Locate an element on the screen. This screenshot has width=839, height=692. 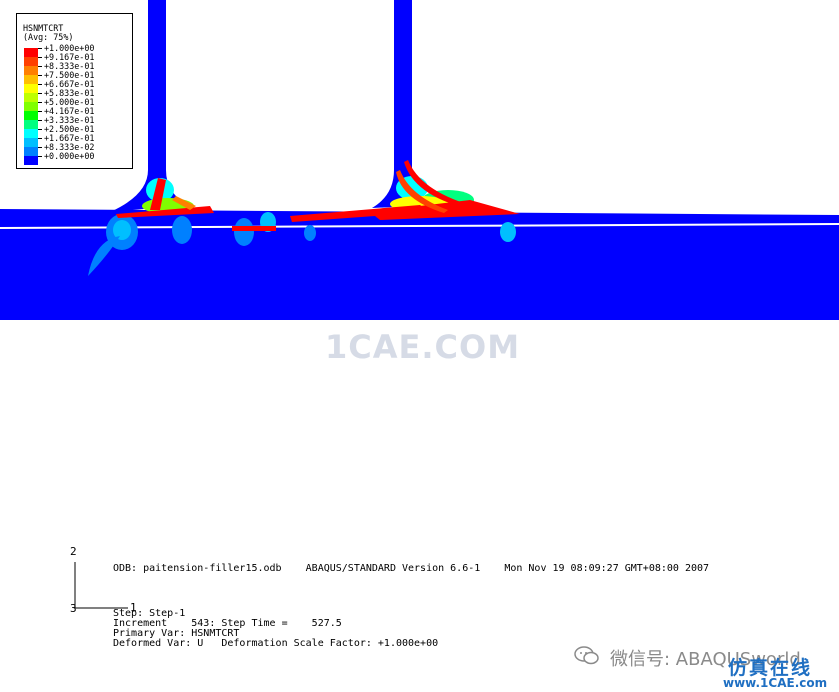
legend-entry: +0.000e+00 is located at coordinates (59, 158).